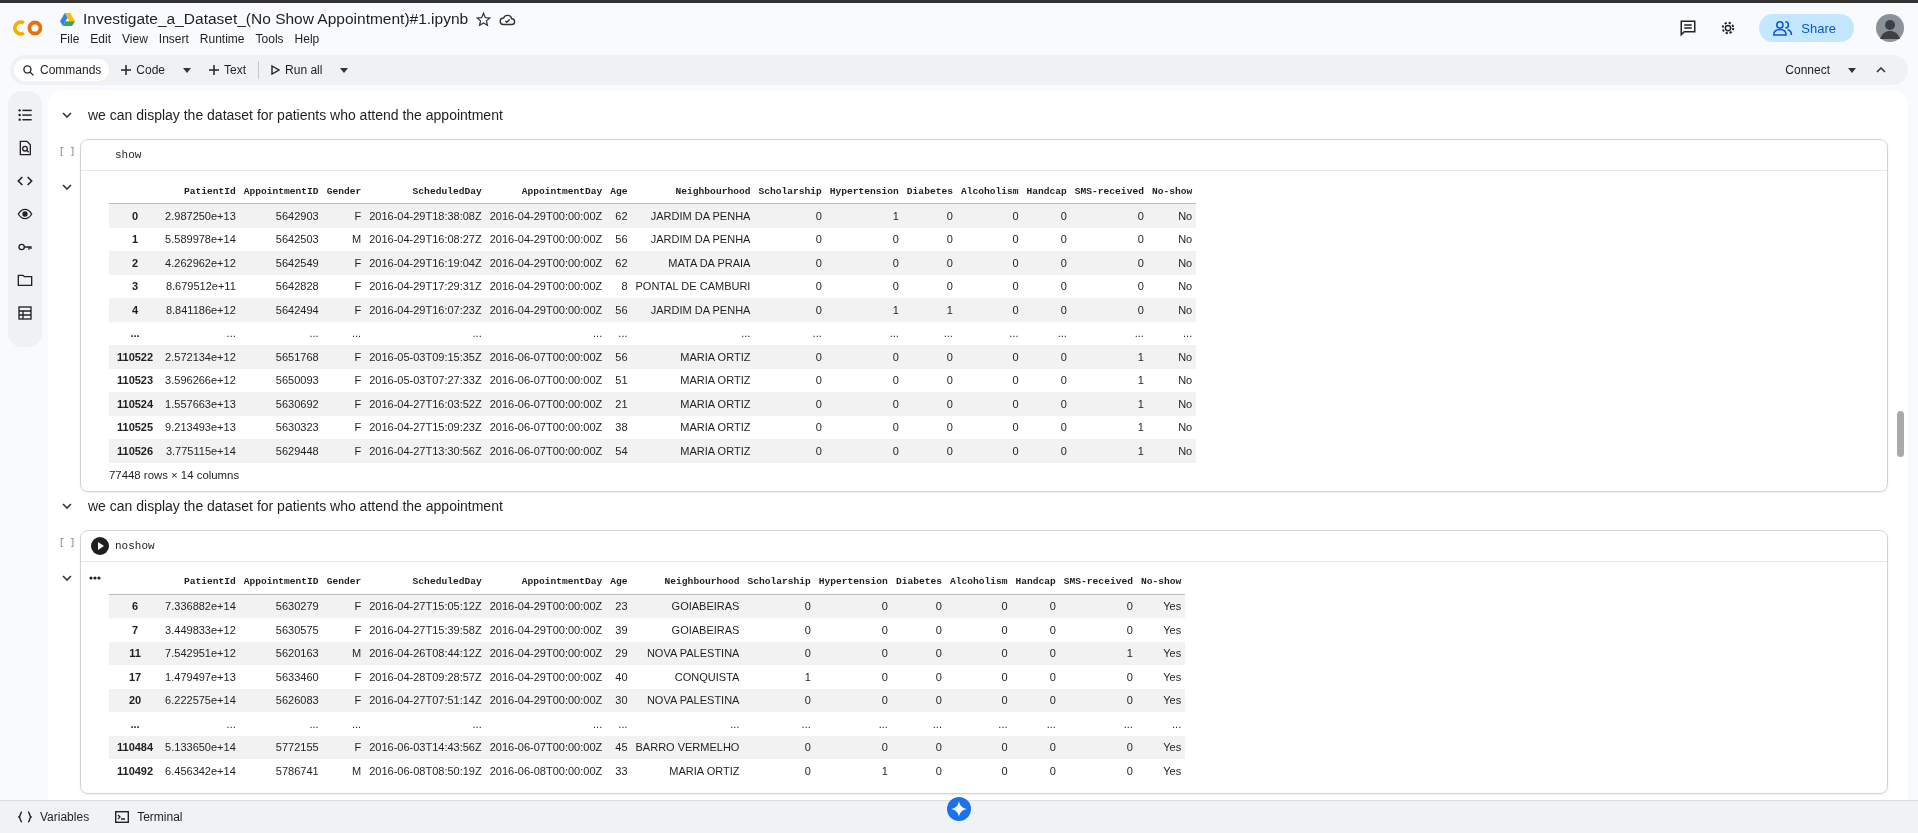 The image size is (1918, 833). Describe the element at coordinates (344, 191) in the screenshot. I see `column-header: Gender` at that location.